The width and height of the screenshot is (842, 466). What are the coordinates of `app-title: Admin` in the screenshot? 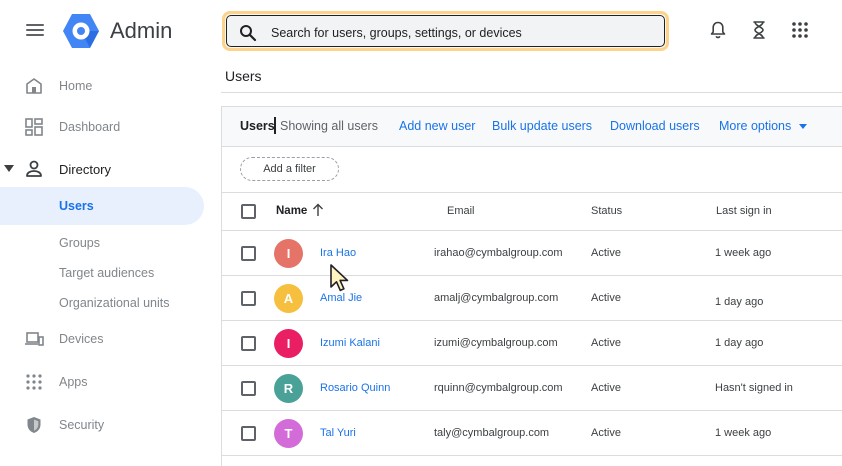 It's located at (141, 30).